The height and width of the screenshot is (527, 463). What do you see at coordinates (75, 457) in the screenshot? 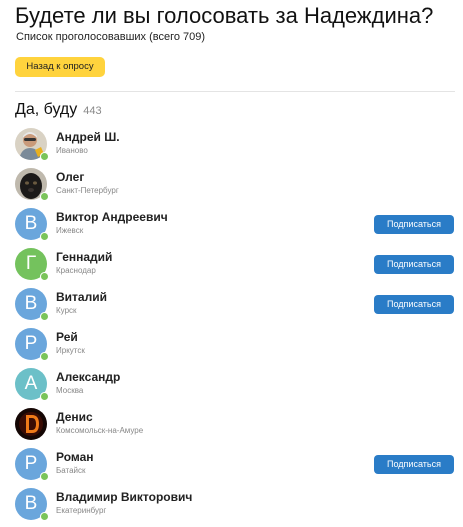
I see `voter-name-link: Роман` at bounding box center [75, 457].